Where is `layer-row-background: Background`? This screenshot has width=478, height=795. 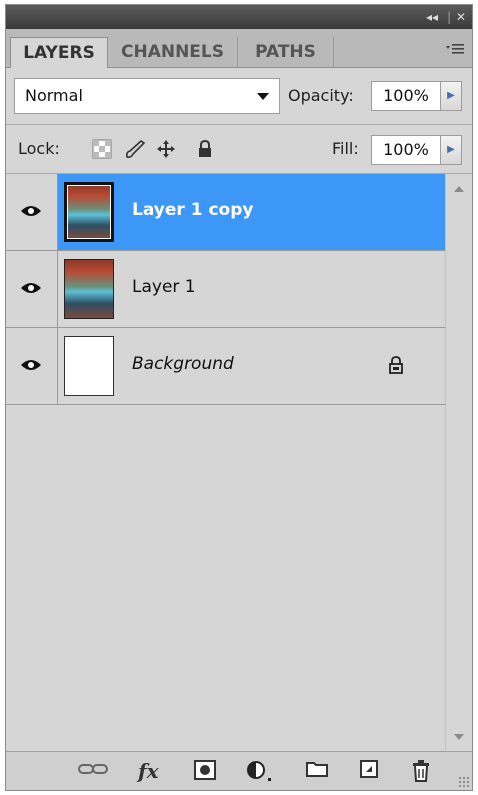
layer-row-background: Background is located at coordinates (226, 366).